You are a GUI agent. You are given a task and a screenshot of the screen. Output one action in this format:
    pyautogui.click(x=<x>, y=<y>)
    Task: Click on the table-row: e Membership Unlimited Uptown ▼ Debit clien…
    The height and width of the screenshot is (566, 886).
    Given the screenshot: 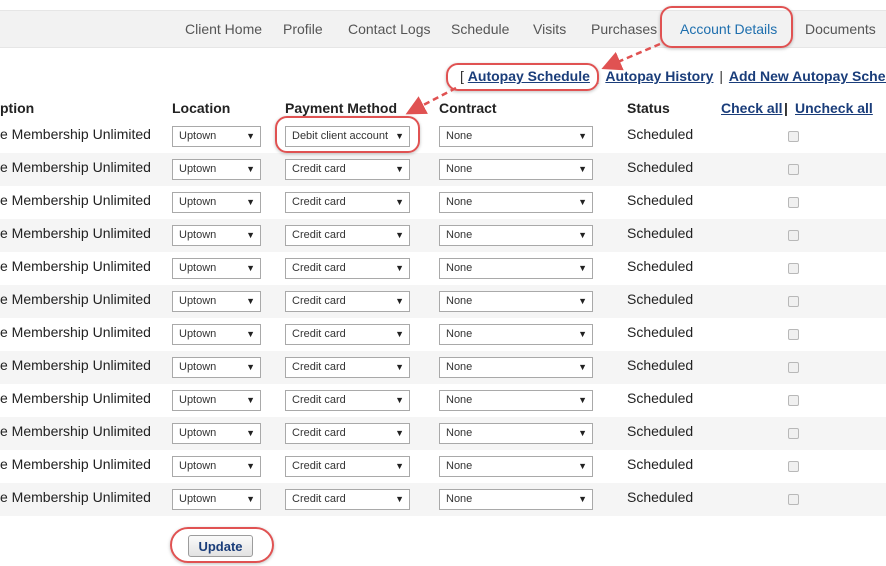 What is the action you would take?
    pyautogui.click(x=443, y=136)
    